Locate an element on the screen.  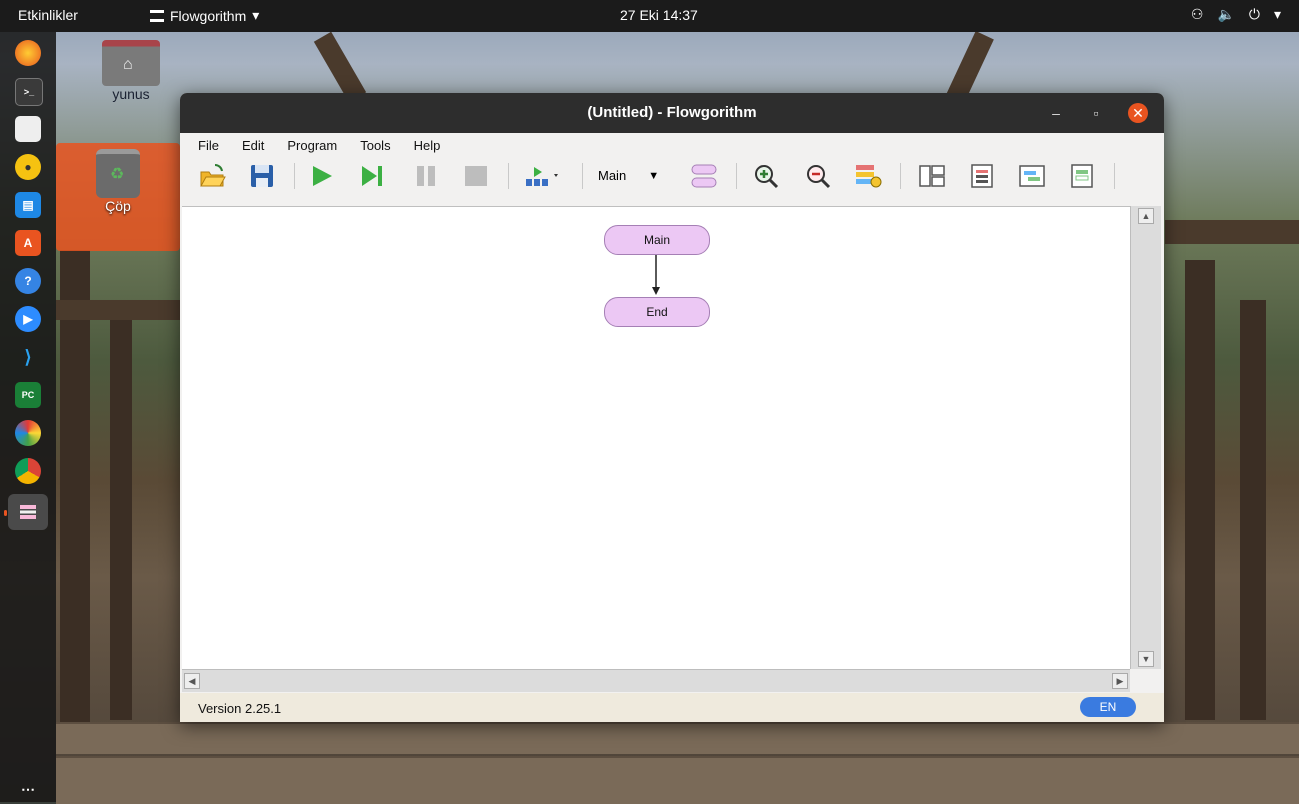
clock: 27 Eki 14:37 is located at coordinates (659, 15).